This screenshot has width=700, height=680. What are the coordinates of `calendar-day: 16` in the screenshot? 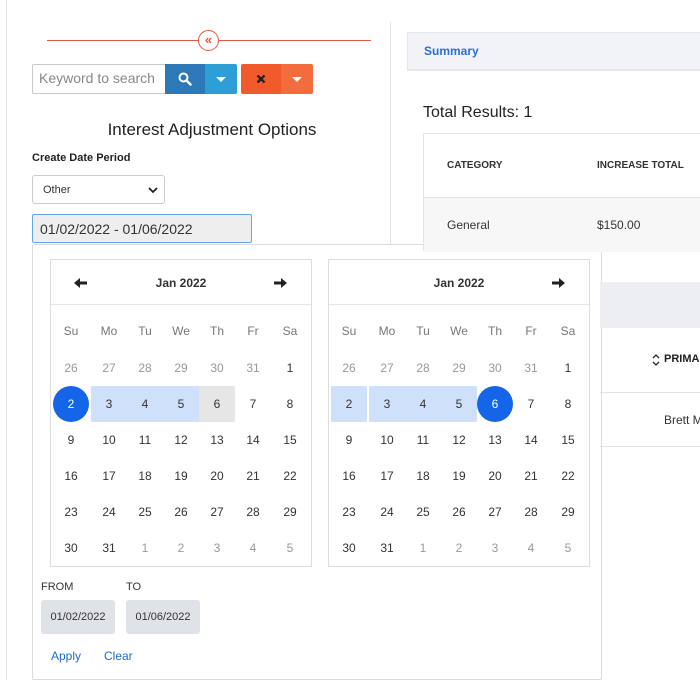 It's located at (349, 476).